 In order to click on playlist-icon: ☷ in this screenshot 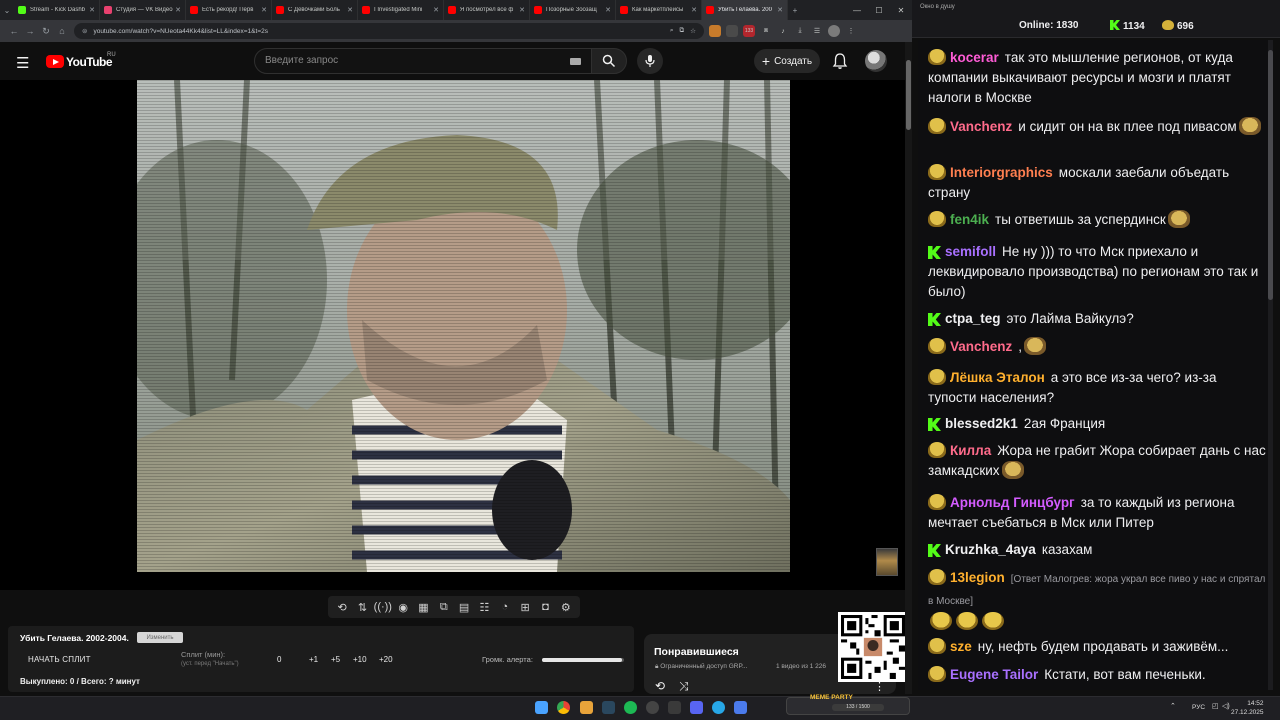, I will do `click(484, 607)`.